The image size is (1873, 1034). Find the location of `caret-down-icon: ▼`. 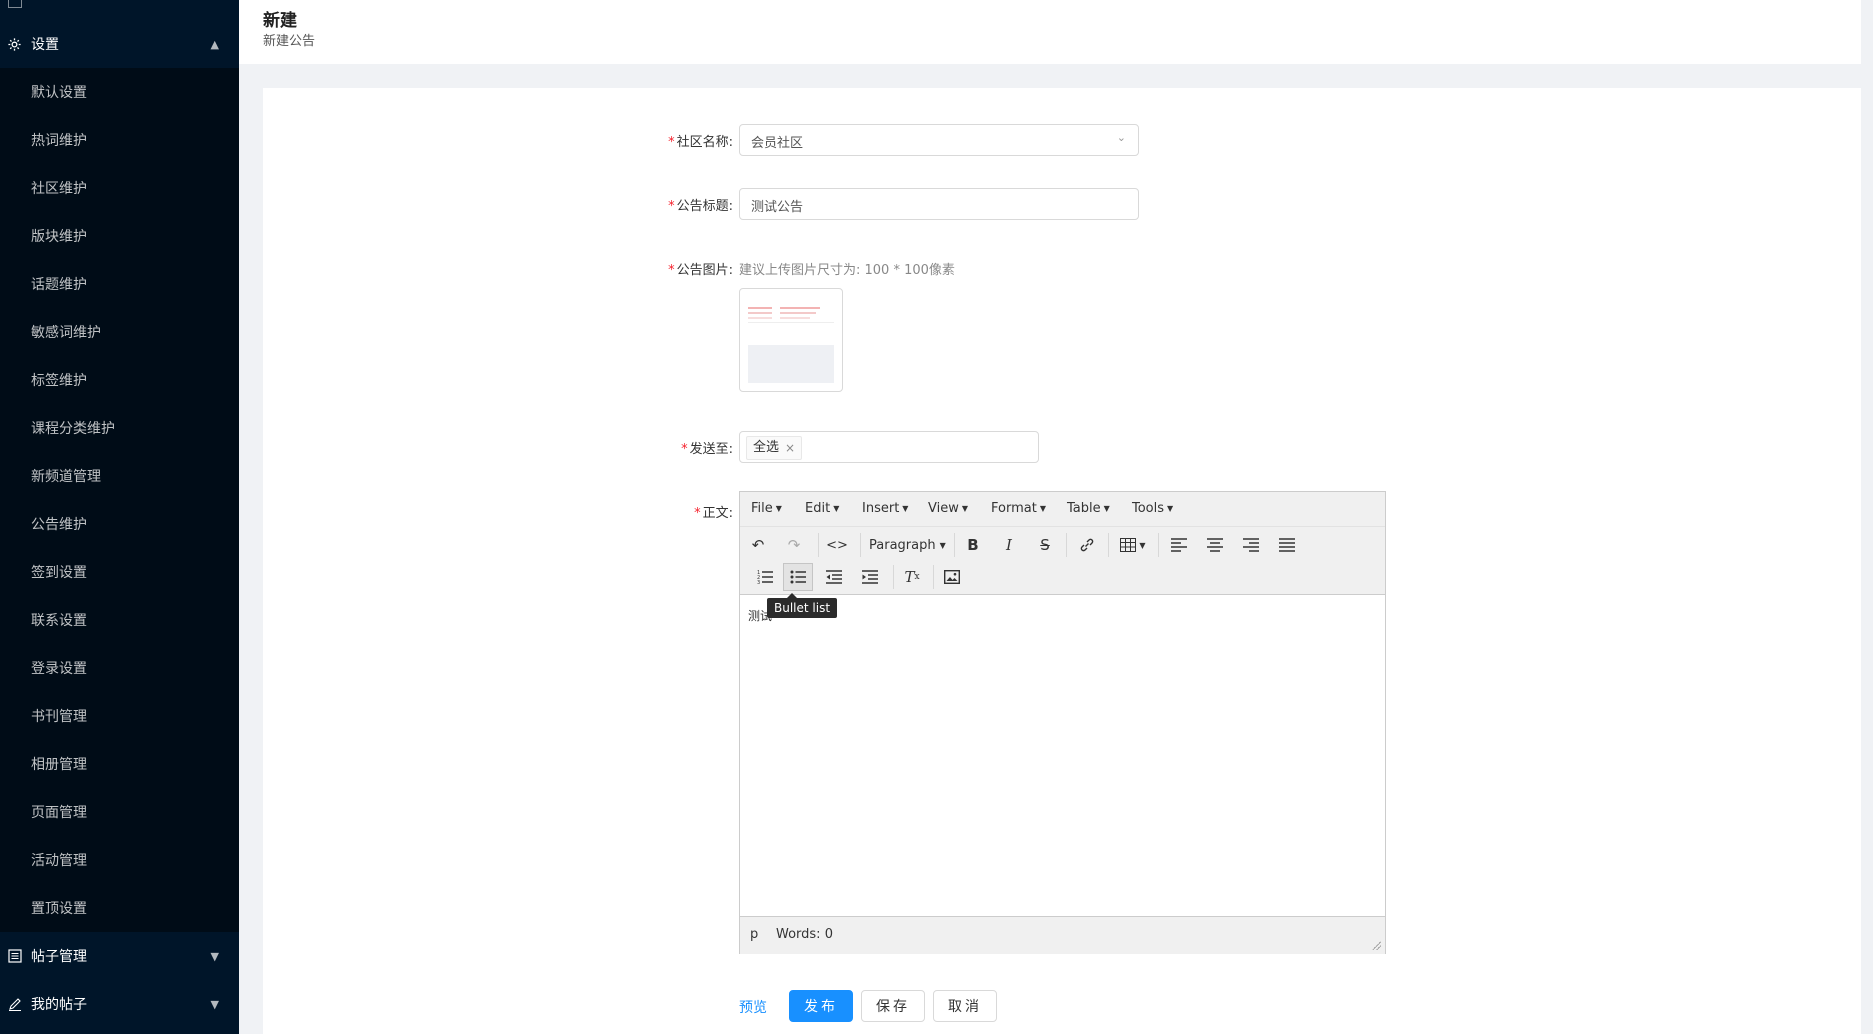

caret-down-icon: ▼ is located at coordinates (942, 545).